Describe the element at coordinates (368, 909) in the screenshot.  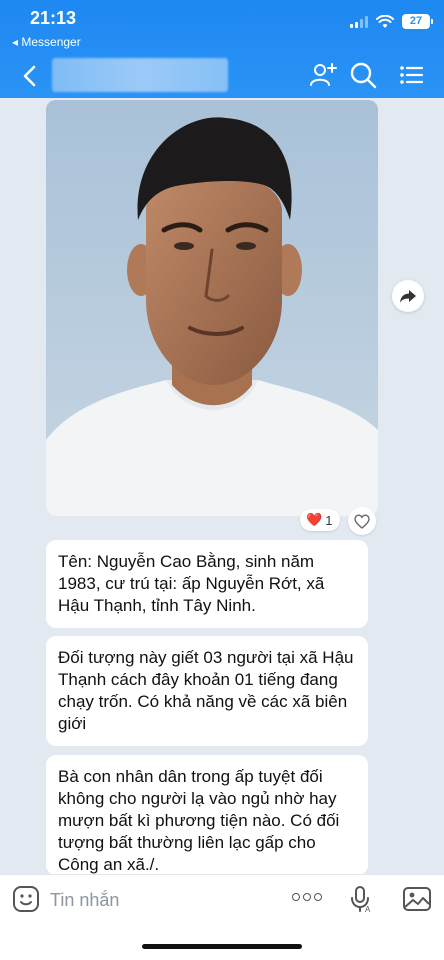
I see `svg-text: A` at that location.